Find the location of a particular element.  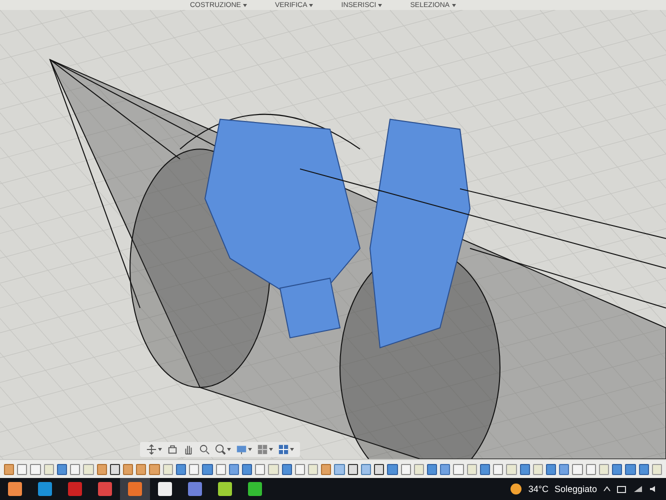

speaker-icon is located at coordinates (653, 489).